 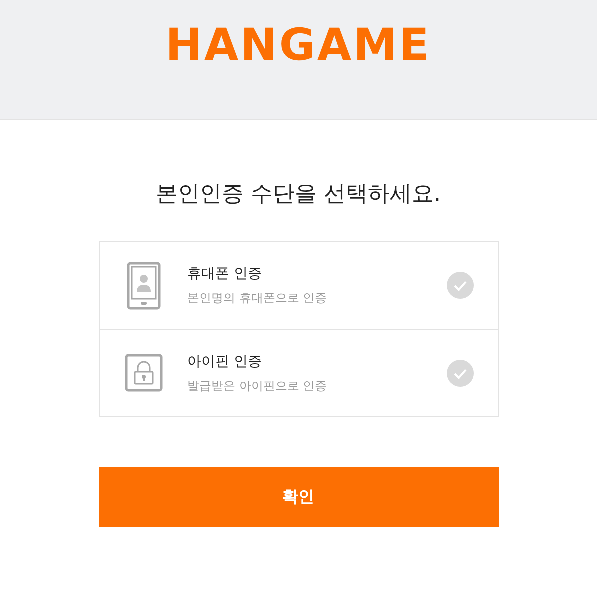 What do you see at coordinates (143, 373) in the screenshot?
I see `lock-icon` at bounding box center [143, 373].